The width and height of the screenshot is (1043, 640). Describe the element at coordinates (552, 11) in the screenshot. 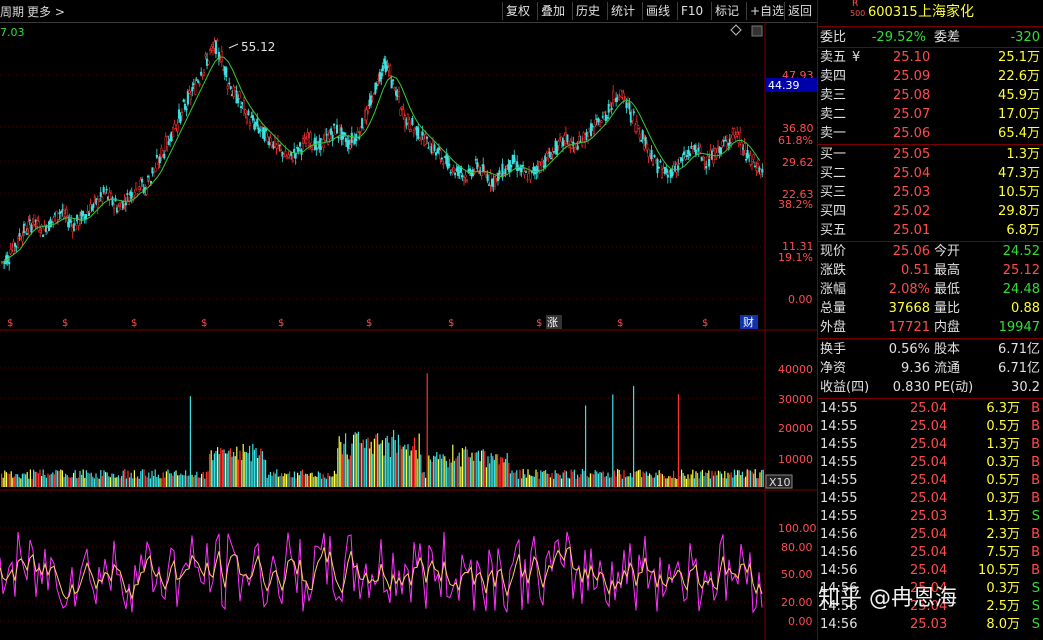

I see `overlay-button: 叠加` at that location.